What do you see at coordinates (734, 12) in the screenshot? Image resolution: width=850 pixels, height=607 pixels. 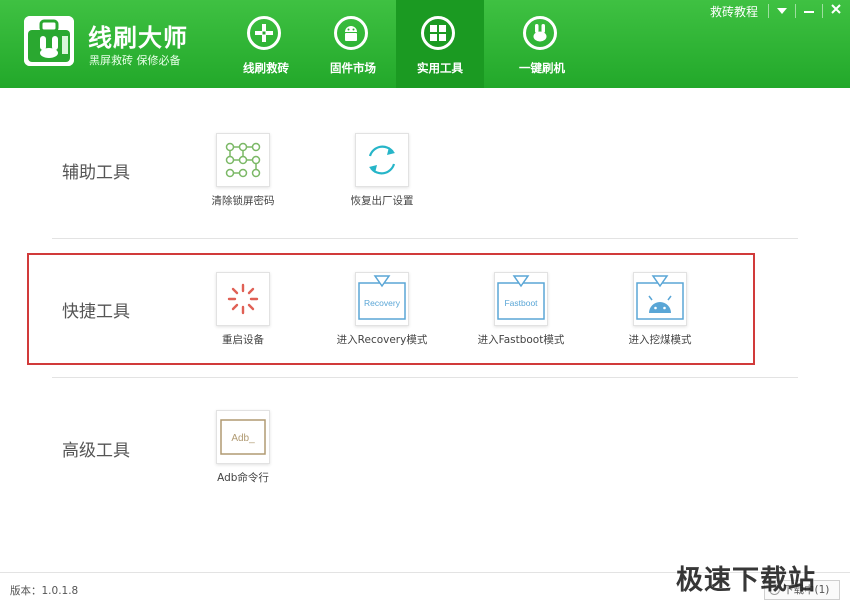 I see `tutorial-link: 救砖教程` at bounding box center [734, 12].